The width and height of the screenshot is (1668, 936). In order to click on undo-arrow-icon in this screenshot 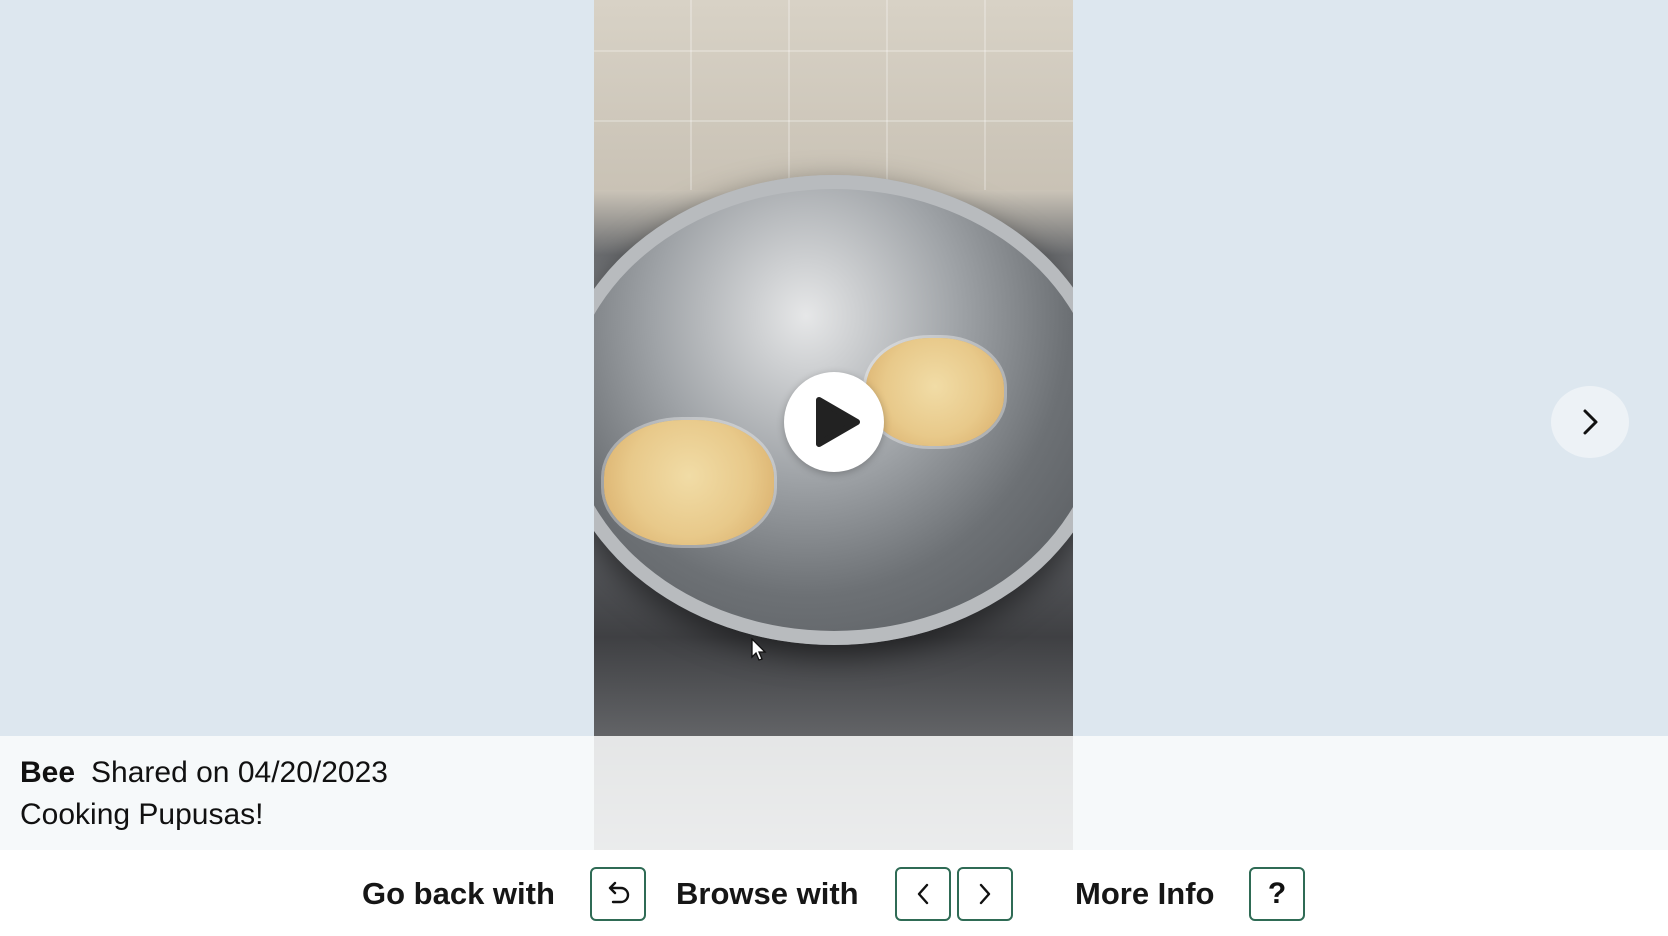, I will do `click(619, 892)`.